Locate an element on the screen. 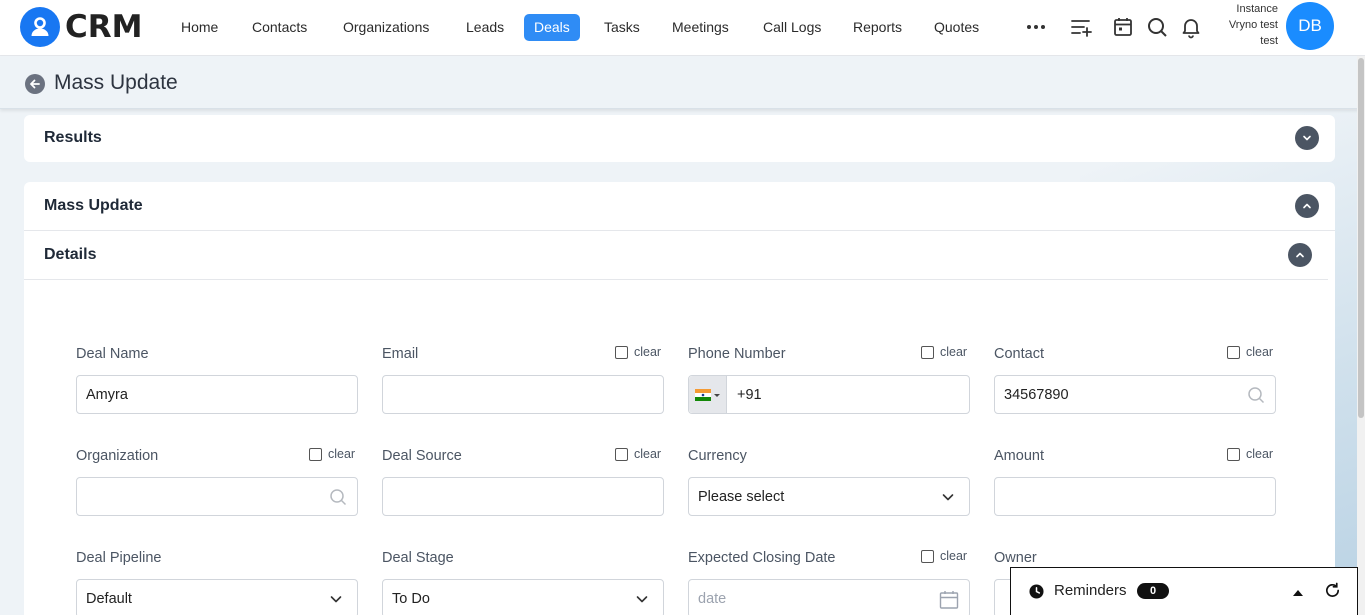 The width and height of the screenshot is (1365, 615). deal-source-clear: clear is located at coordinates (638, 454).